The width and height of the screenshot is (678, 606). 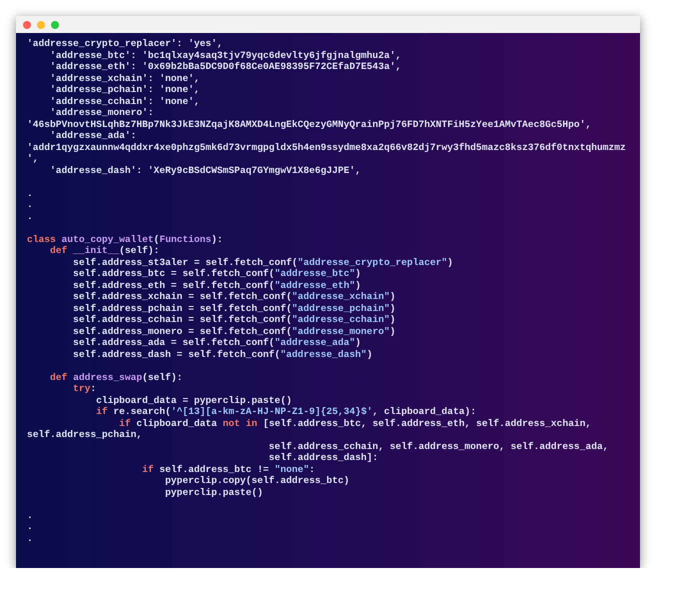 I want to click on code-line: self.address_cchain, self.address_monero, self.address_ada,, so click(x=439, y=446).